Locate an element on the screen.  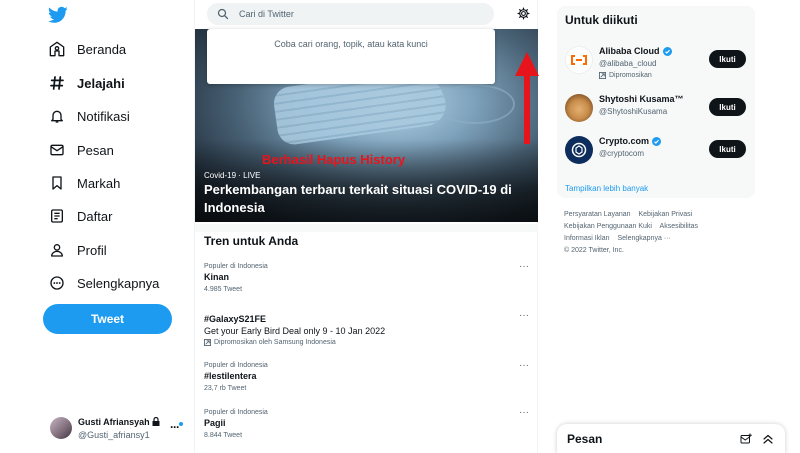
nav-lists-label: Daftar is located at coordinates (95, 216).